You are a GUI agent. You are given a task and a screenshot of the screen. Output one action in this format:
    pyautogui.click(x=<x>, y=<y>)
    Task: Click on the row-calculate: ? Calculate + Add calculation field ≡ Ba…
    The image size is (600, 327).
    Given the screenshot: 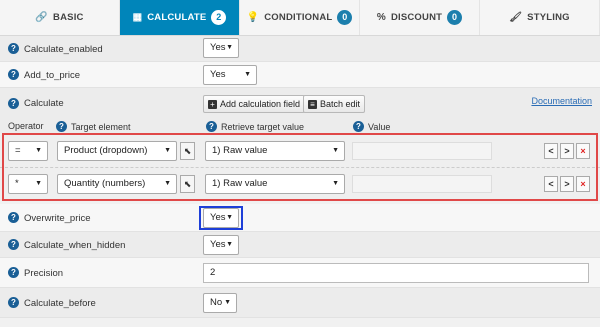 What is the action you would take?
    pyautogui.click(x=300, y=110)
    